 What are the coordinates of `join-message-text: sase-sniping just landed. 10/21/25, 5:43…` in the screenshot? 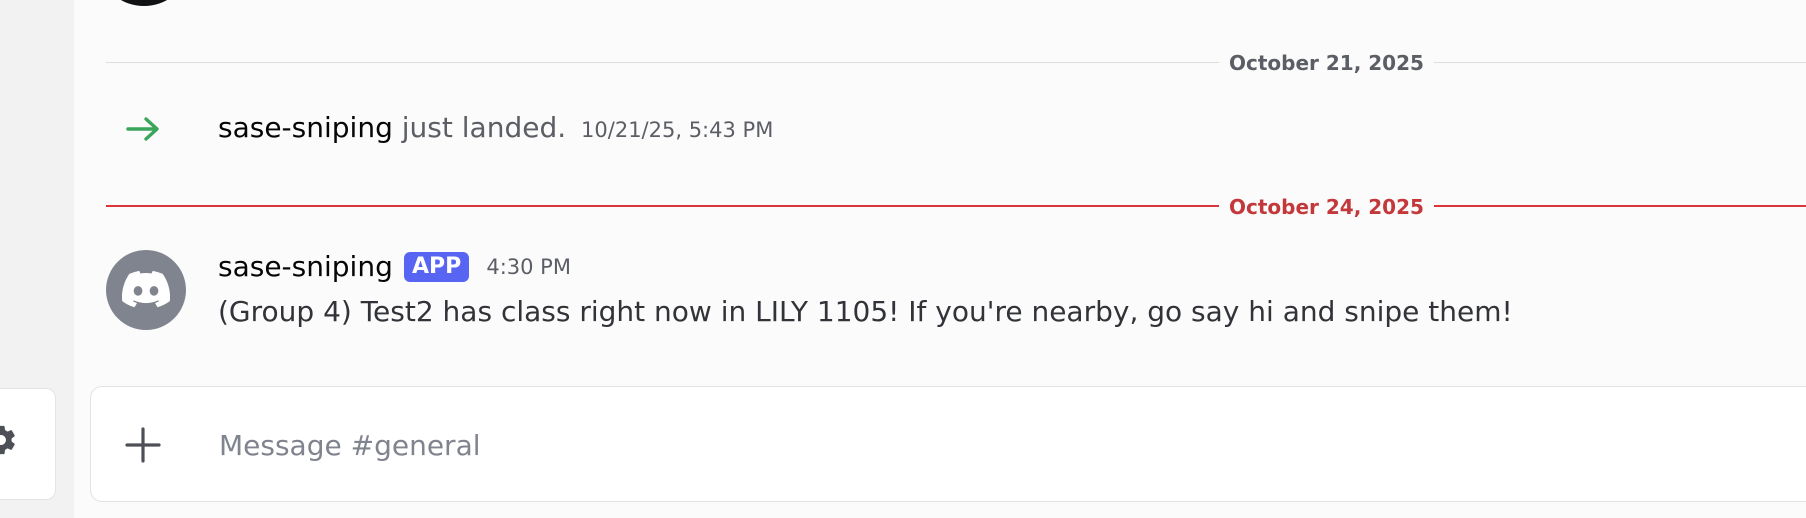 It's located at (495, 129).